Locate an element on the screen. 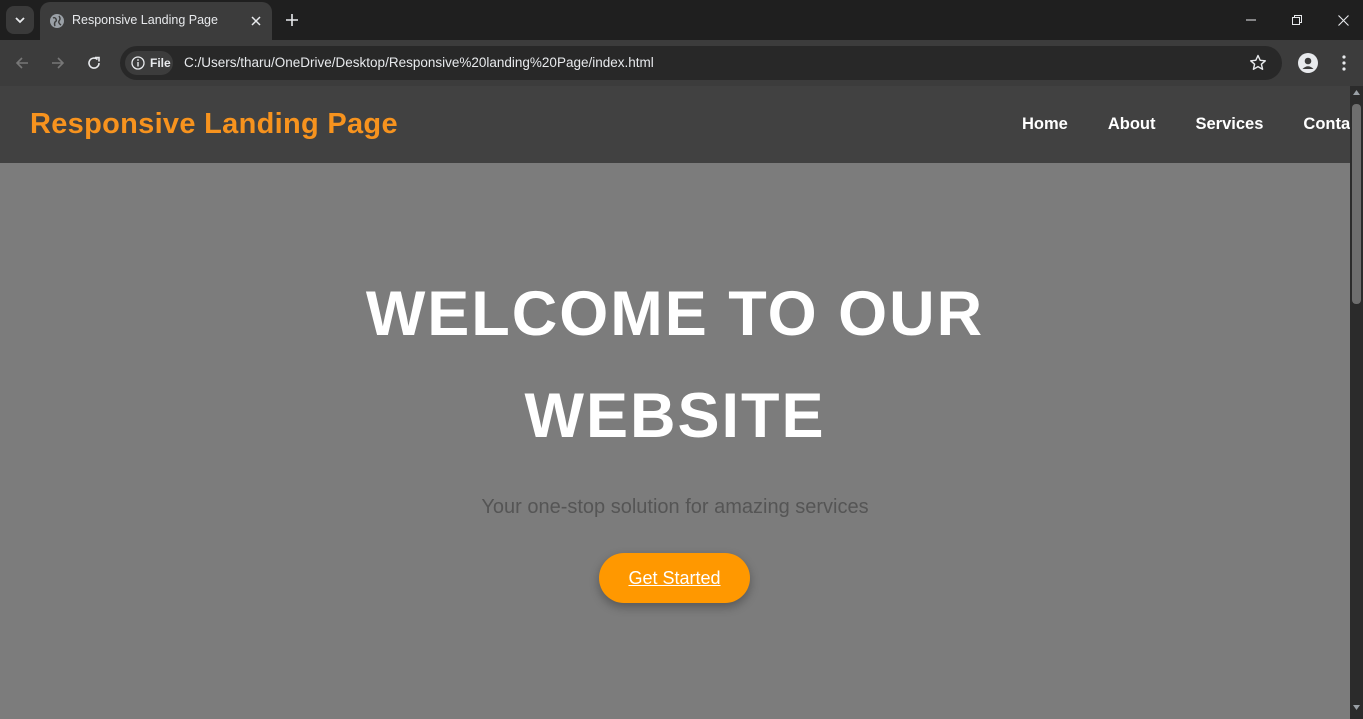  plus-icon is located at coordinates (292, 20).